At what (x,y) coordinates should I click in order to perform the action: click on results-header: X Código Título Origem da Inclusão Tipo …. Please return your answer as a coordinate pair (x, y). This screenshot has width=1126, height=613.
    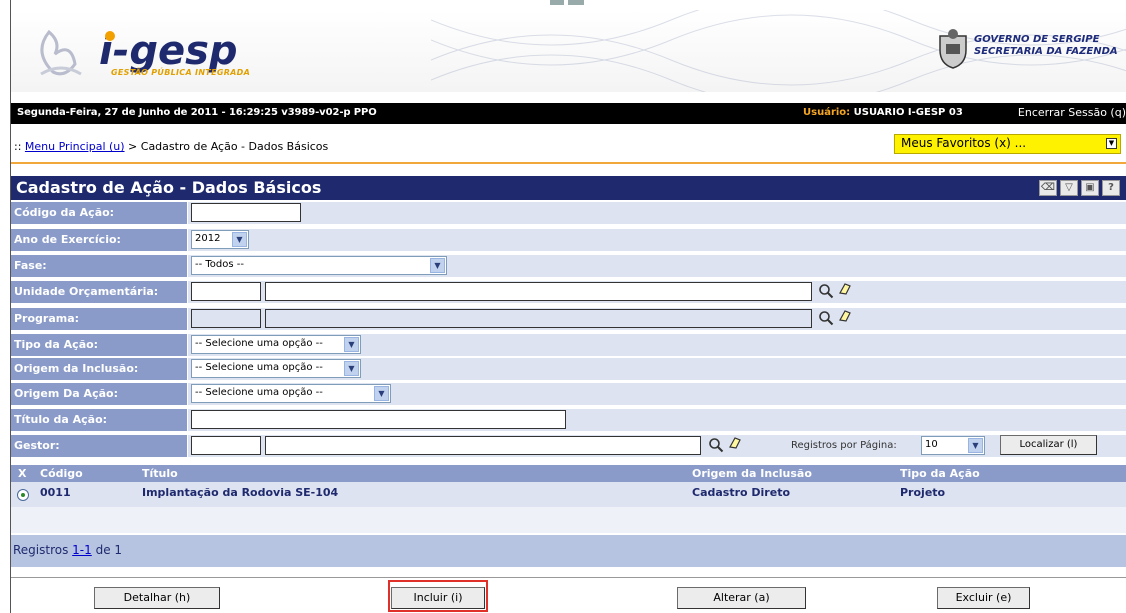
    Looking at the image, I should click on (568, 473).